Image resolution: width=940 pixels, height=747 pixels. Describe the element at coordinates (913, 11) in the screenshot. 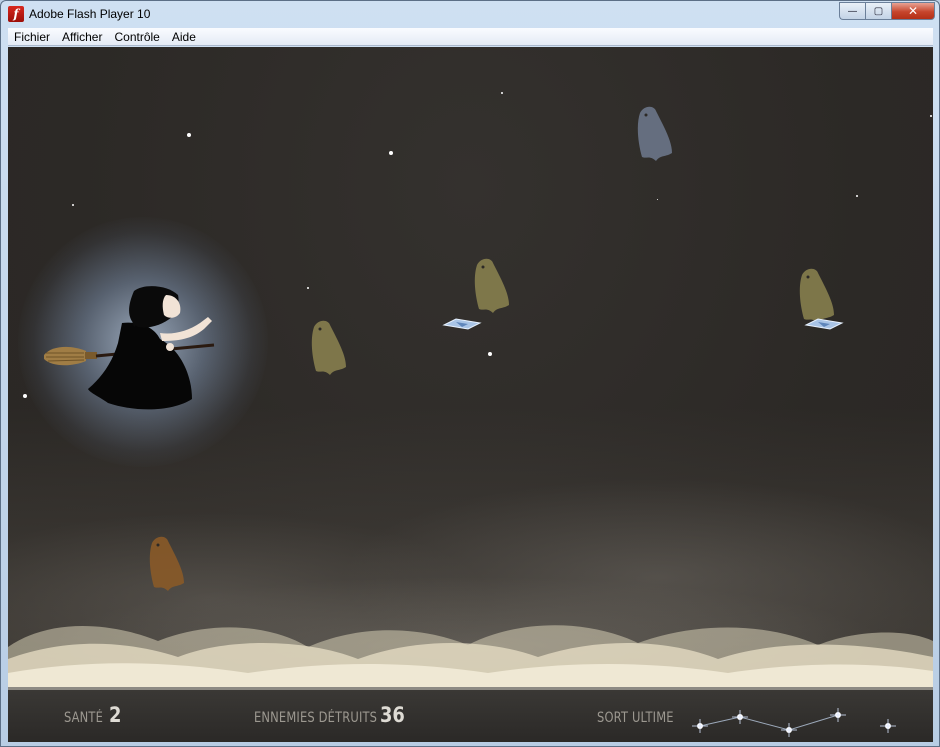

I see `close-button: ✕` at that location.